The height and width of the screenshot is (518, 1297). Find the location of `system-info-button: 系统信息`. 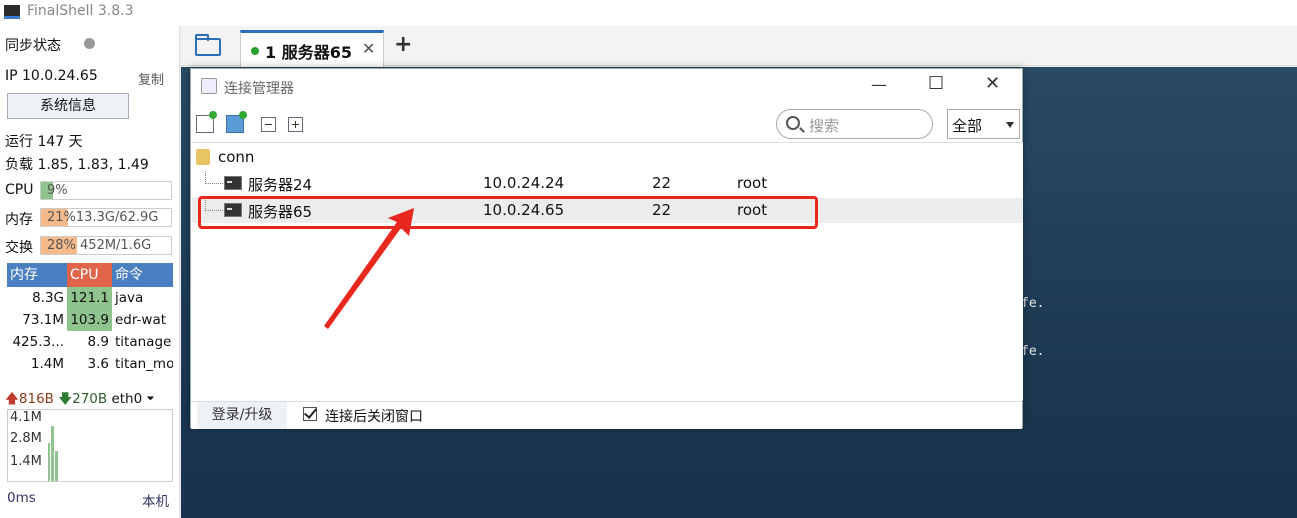

system-info-button: 系统信息 is located at coordinates (68, 106).